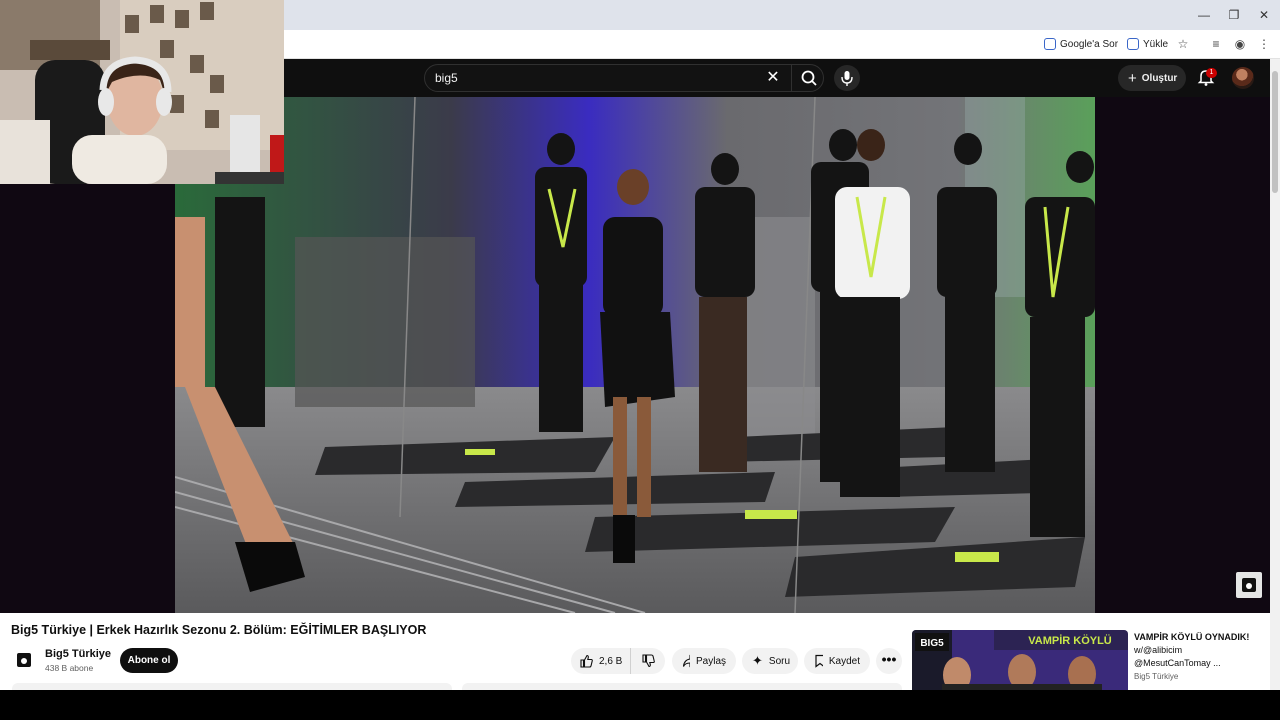  I want to click on share-button: Paylaş, so click(704, 661).